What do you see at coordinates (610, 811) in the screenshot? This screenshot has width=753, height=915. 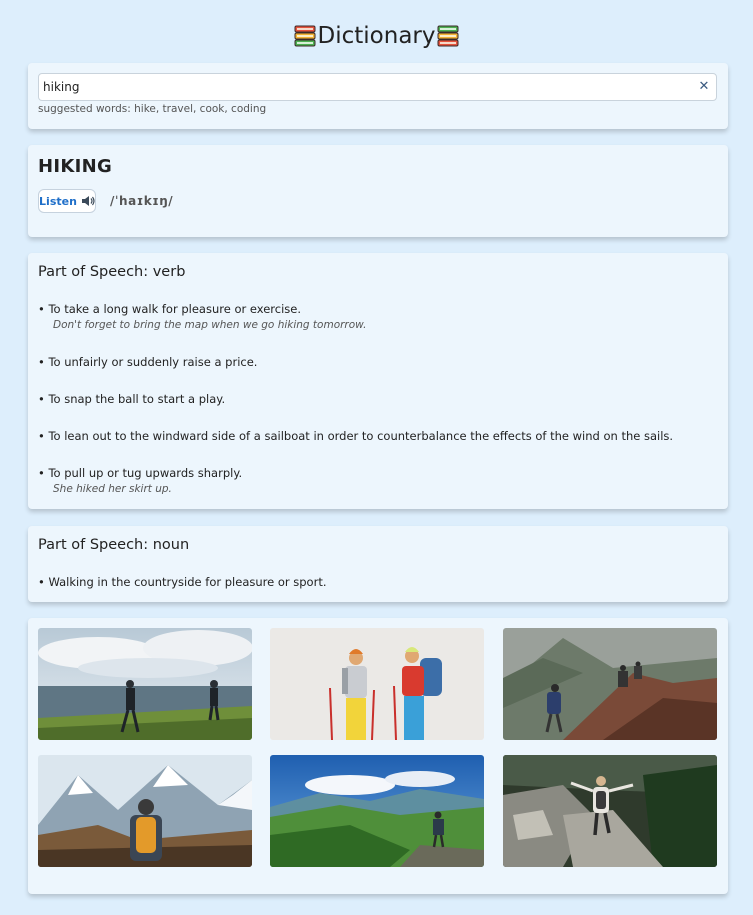 I see `rocky-trail-hiker-photo` at bounding box center [610, 811].